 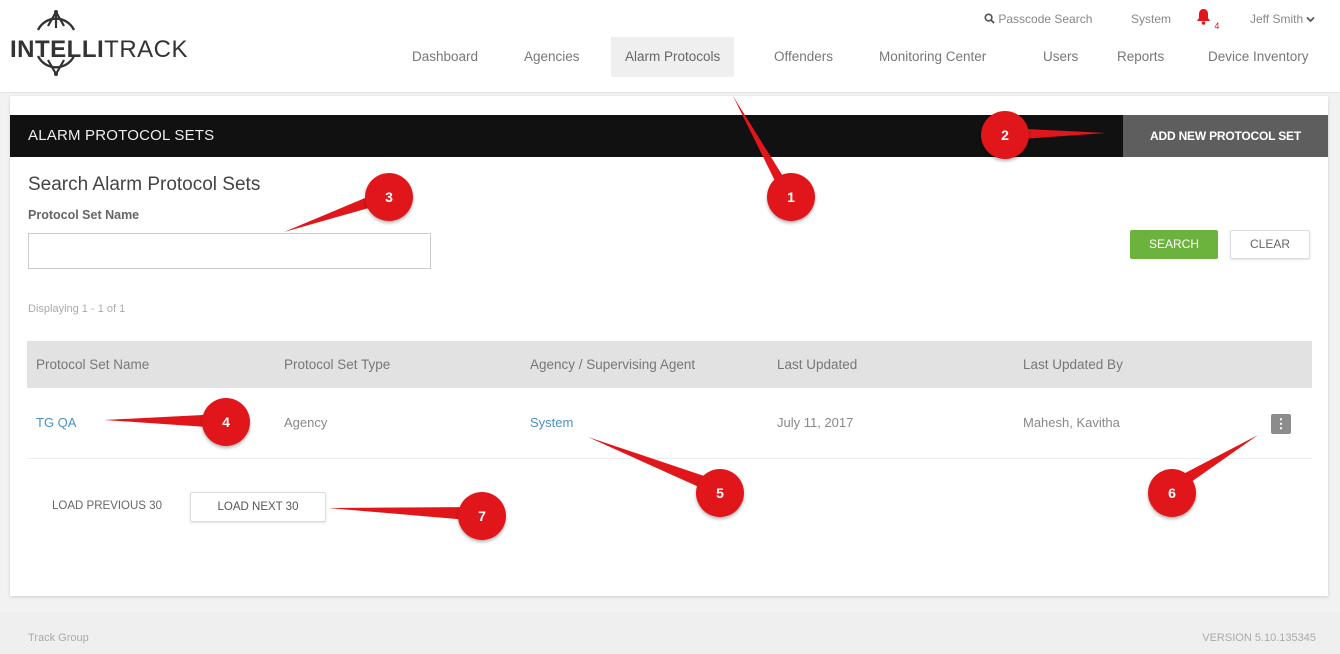 What do you see at coordinates (815, 422) in the screenshot?
I see `last-updated-cell: July 11, 2017` at bounding box center [815, 422].